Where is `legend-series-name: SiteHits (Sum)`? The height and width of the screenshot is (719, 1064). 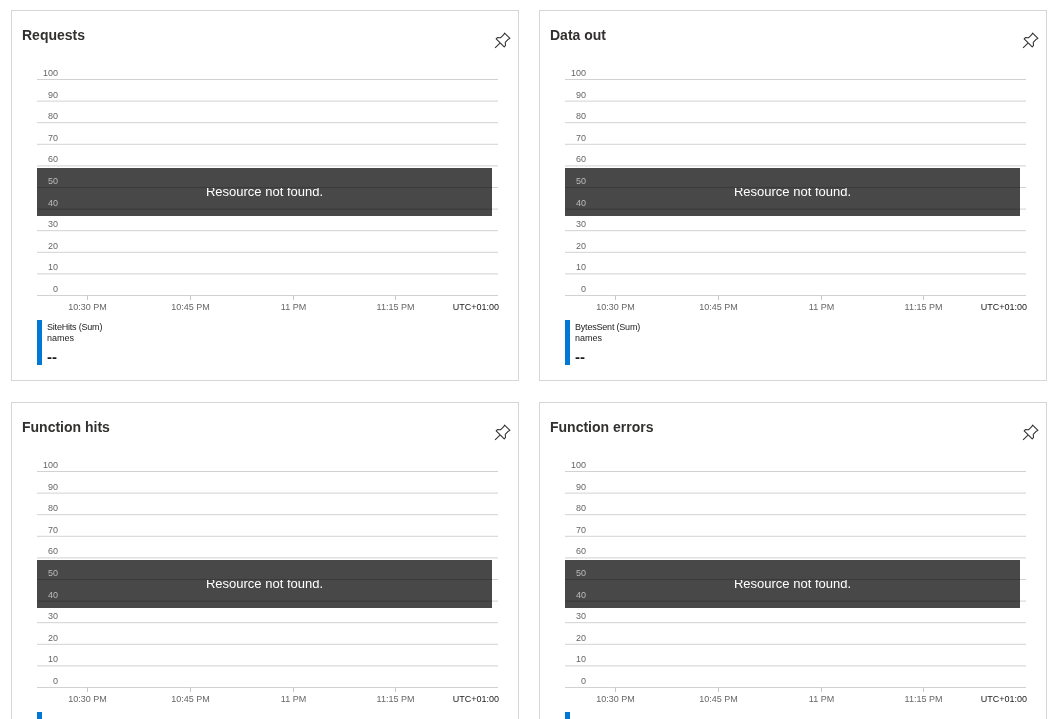 legend-series-name: SiteHits (Sum) is located at coordinates (75, 327).